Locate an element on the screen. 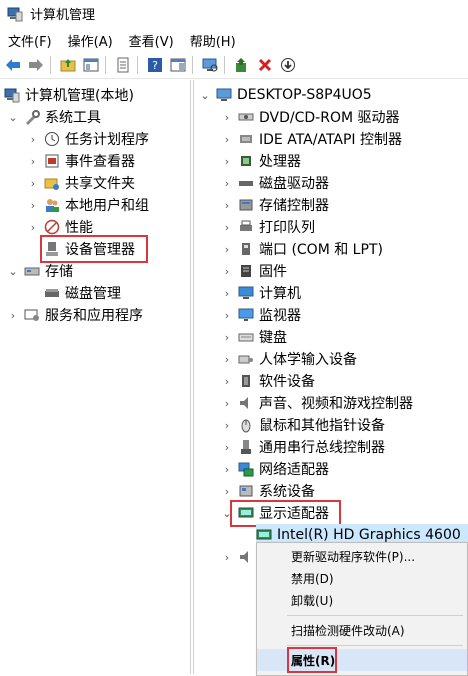 This screenshot has height=676, width=468. device-category-label: 软件设备 is located at coordinates (287, 382).